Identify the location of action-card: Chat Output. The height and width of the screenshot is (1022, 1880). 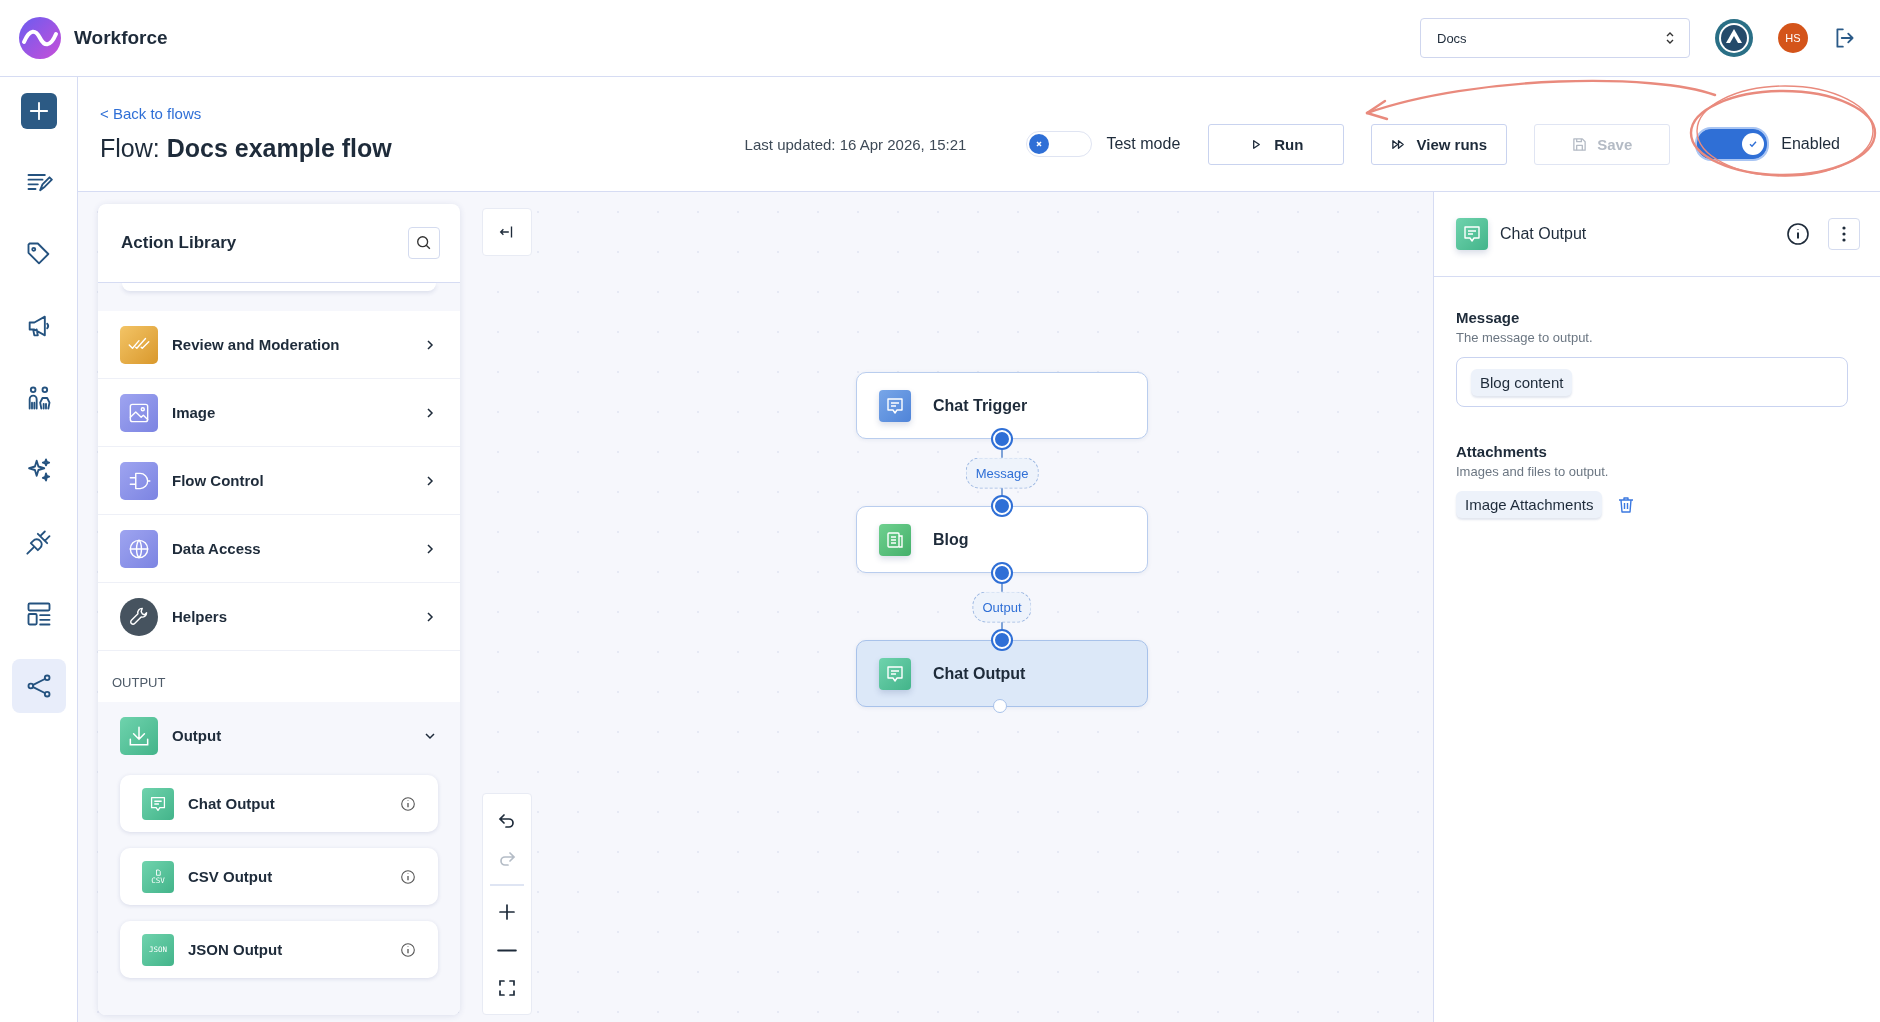
(279, 803).